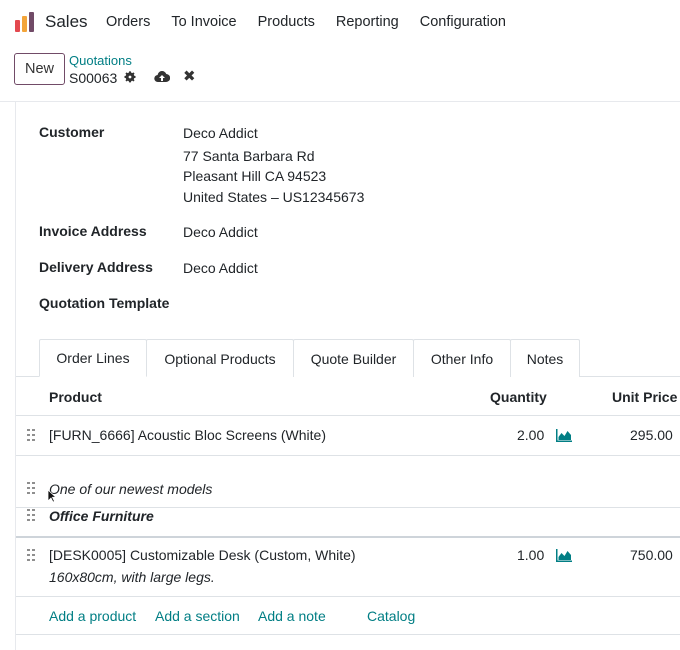 The image size is (680, 650). What do you see at coordinates (292, 616) in the screenshot?
I see `add-note-link: Add a note` at bounding box center [292, 616].